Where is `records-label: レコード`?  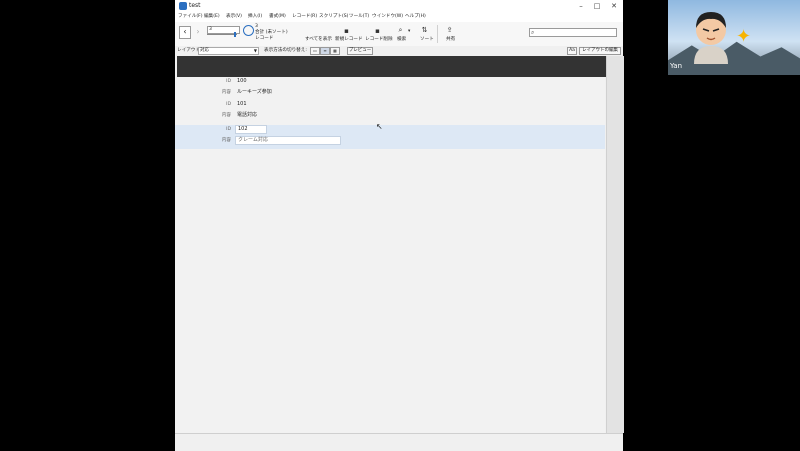
records-label: レコード is located at coordinates (264, 38).